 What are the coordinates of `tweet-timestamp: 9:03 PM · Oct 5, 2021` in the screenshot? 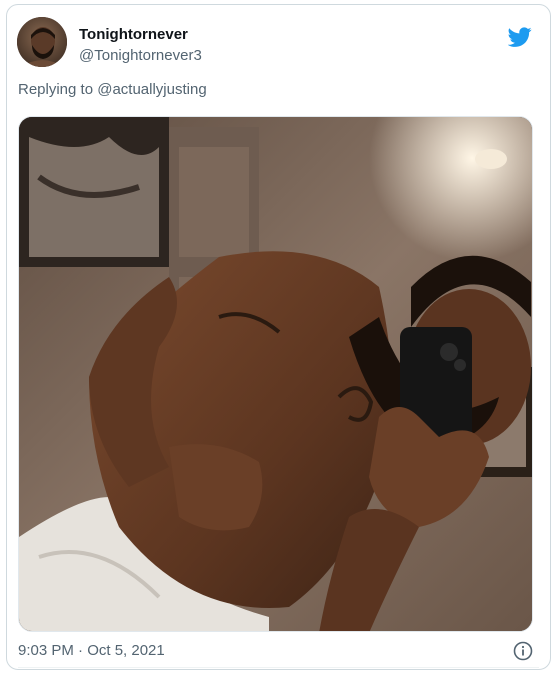 It's located at (91, 650).